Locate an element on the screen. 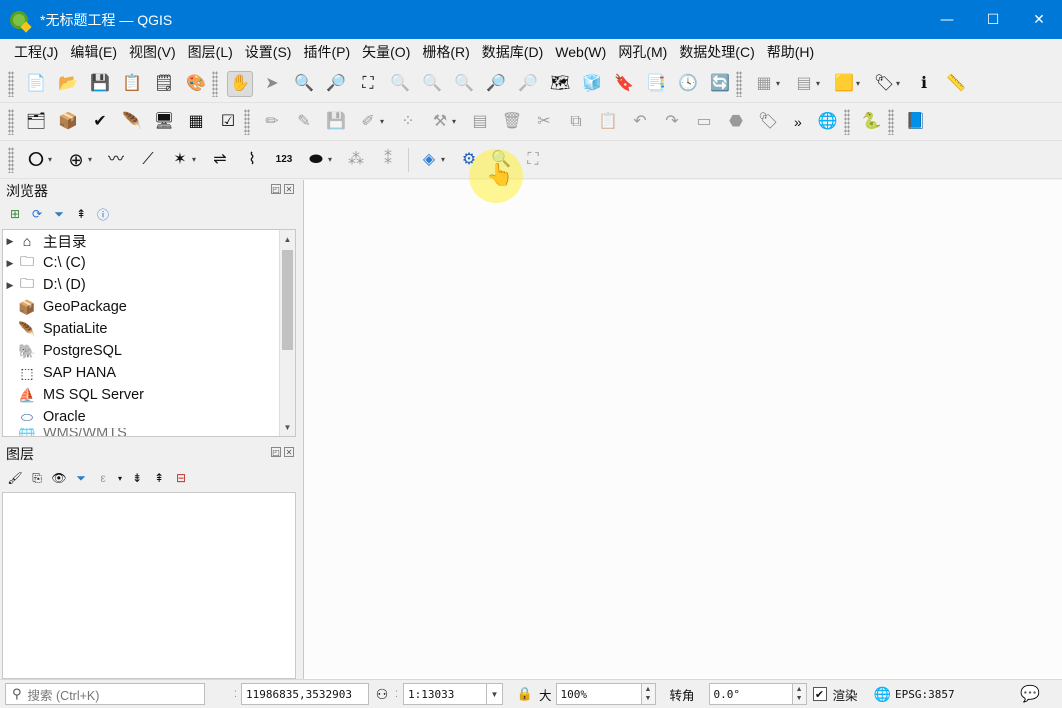  messages-icon: 💬 is located at coordinates (1030, 694).